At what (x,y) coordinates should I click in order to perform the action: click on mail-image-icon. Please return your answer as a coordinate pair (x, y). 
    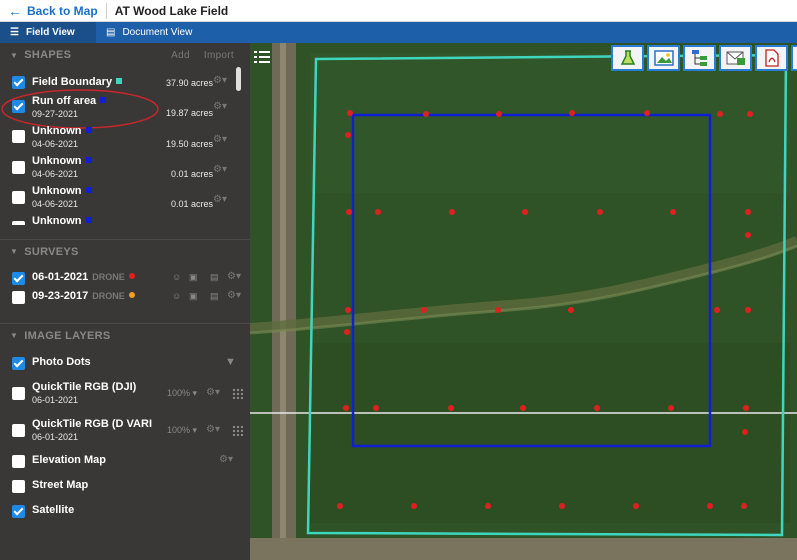
    Looking at the image, I should click on (735, 58).